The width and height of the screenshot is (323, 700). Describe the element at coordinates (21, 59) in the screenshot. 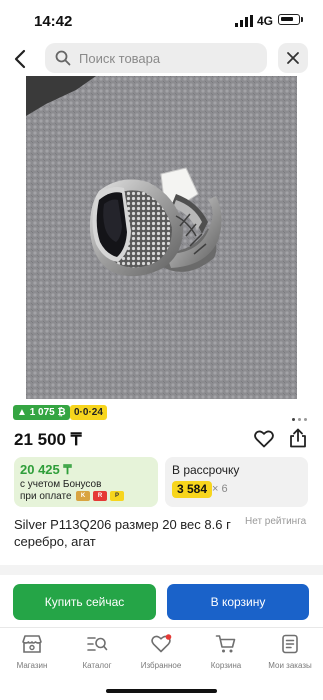

I see `chevron-left-icon` at that location.